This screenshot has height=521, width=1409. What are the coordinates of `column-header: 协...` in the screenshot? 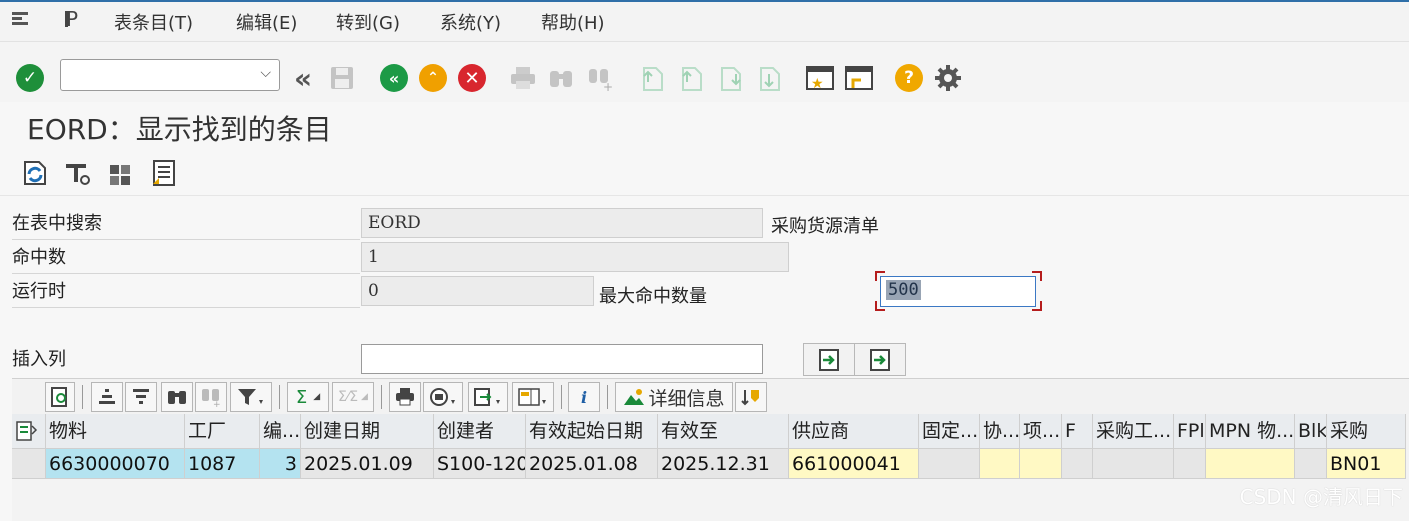 It's located at (1000, 431).